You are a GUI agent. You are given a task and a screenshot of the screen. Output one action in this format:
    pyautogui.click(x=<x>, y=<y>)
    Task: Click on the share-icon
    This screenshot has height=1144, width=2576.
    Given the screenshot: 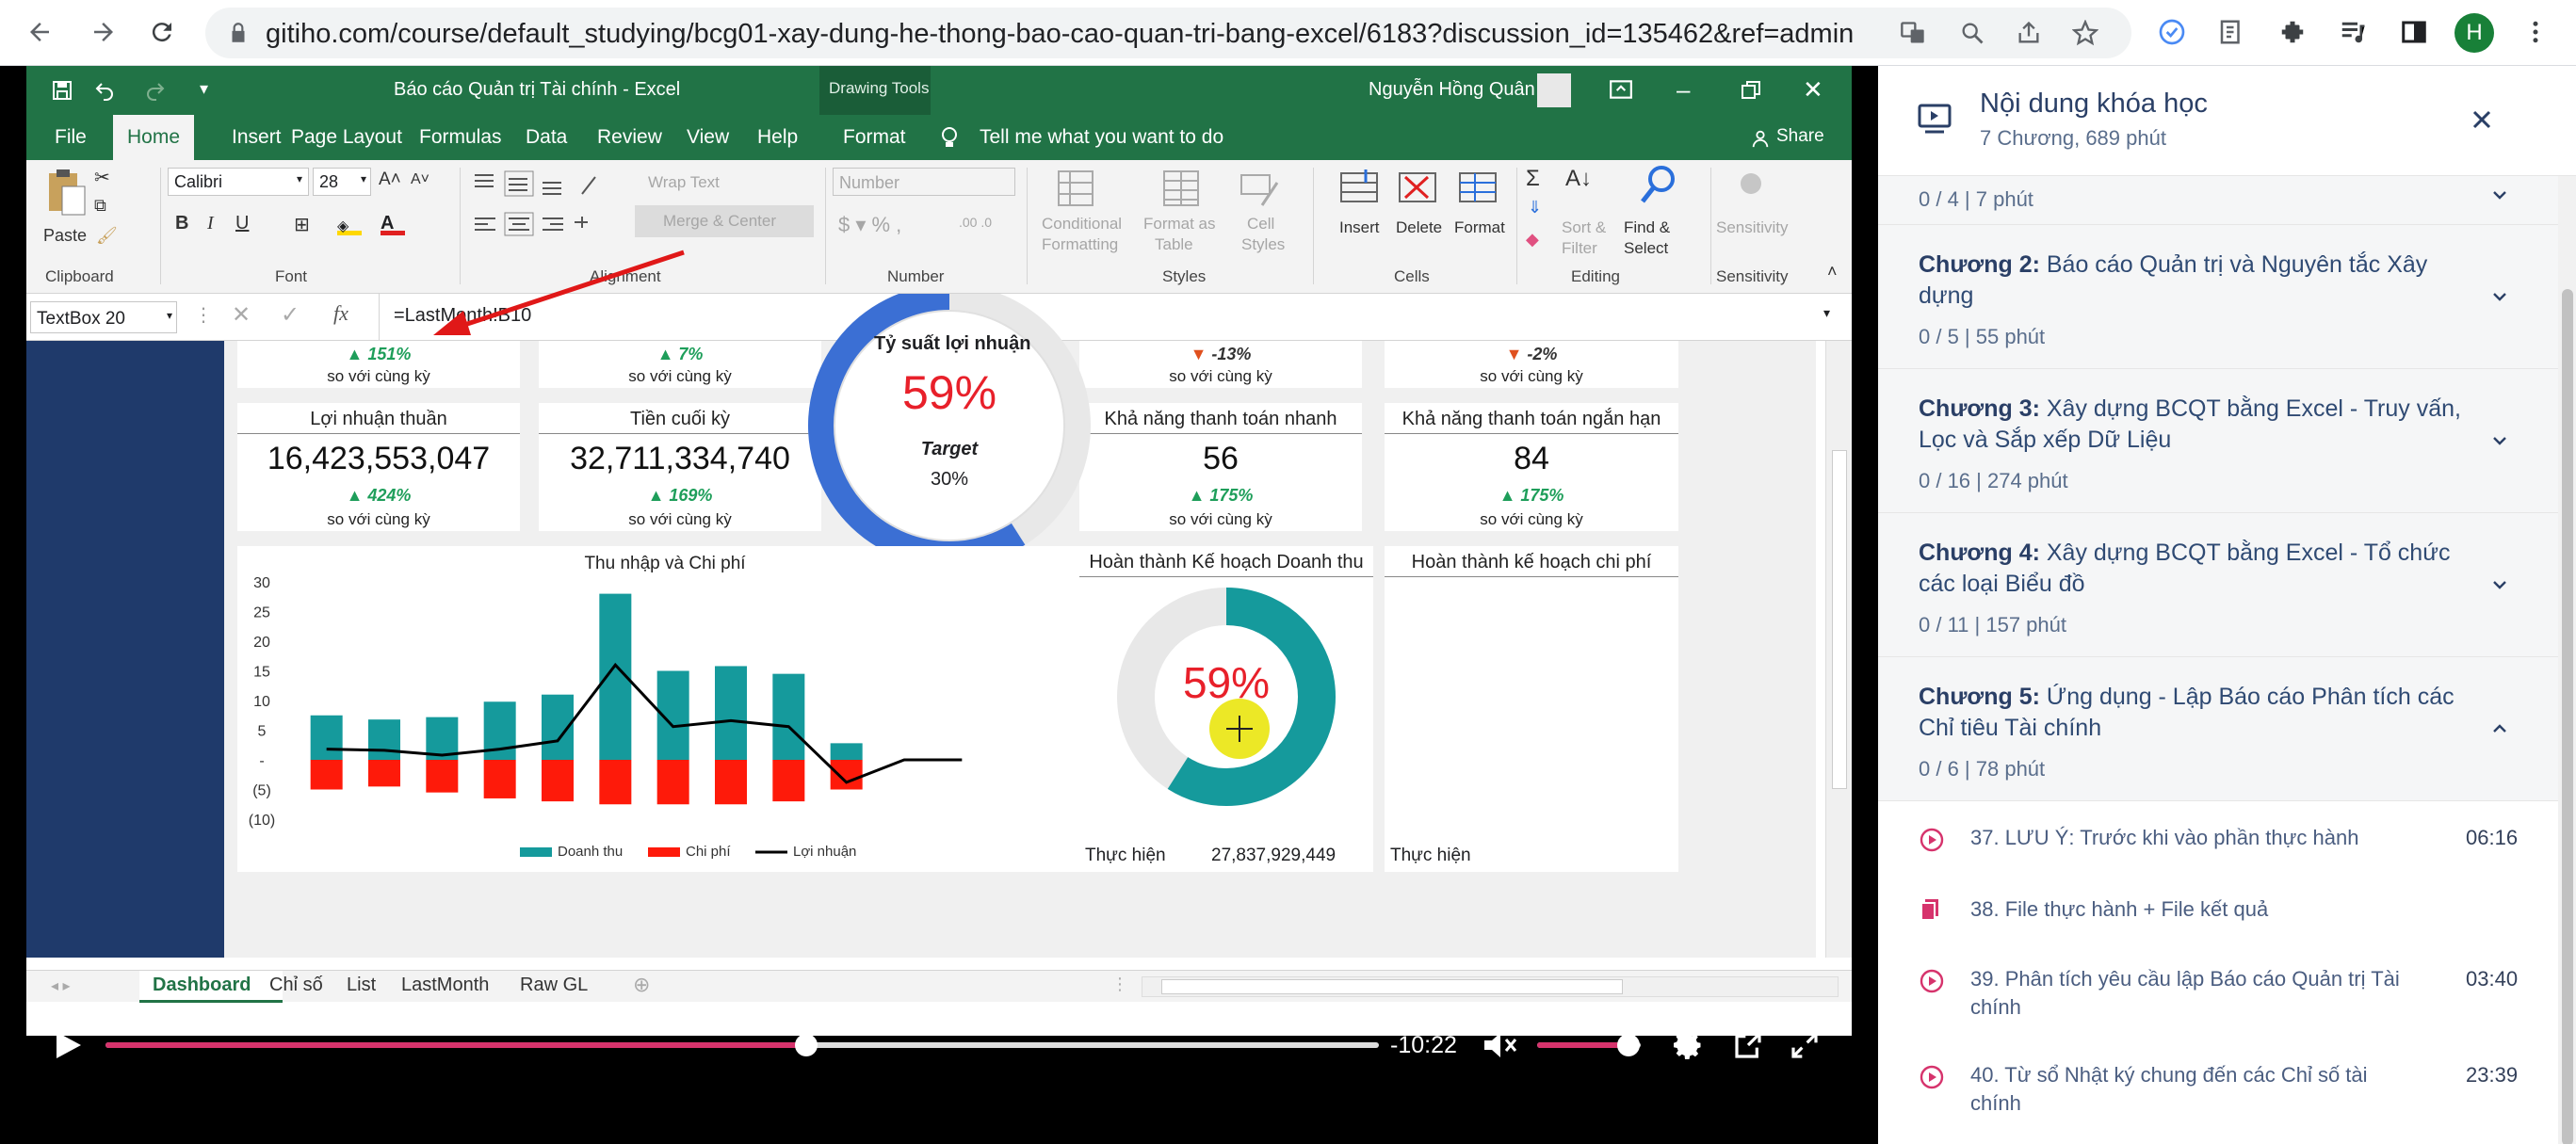 What is the action you would take?
    pyautogui.click(x=2029, y=33)
    